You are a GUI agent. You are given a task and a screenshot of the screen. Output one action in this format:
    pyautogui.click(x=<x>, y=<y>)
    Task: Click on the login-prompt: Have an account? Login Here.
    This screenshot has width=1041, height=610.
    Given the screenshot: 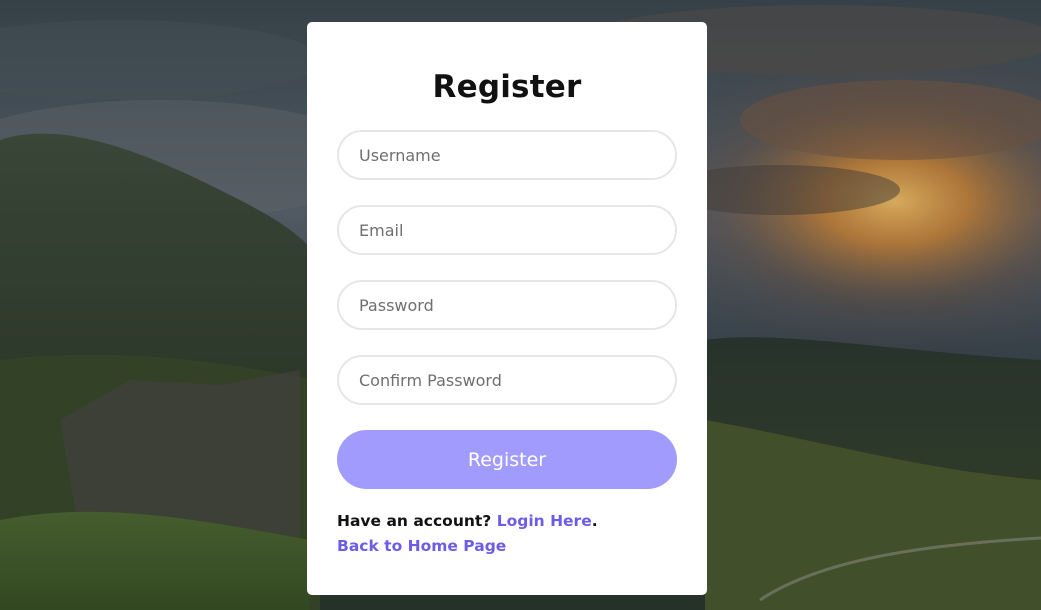 What is the action you would take?
    pyautogui.click(x=507, y=521)
    